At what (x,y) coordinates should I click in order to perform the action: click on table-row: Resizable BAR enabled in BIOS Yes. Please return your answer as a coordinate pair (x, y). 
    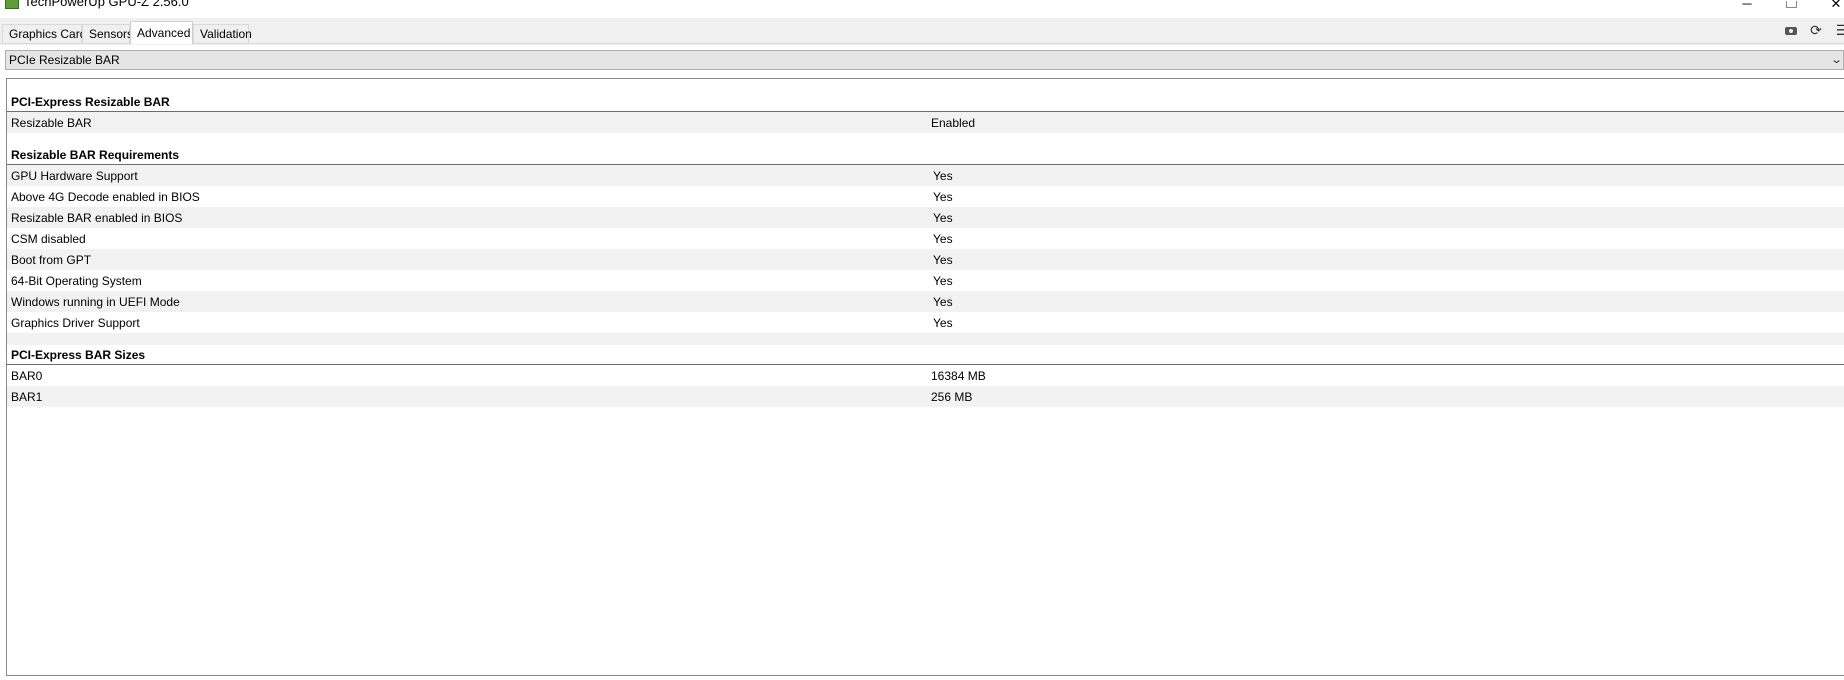
    Looking at the image, I should click on (925, 217).